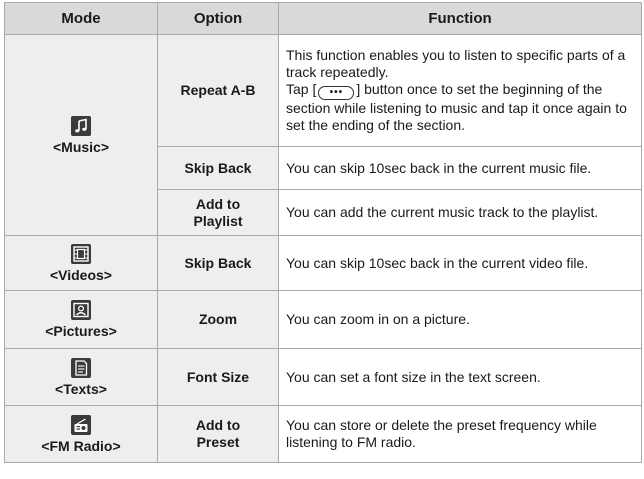 This screenshot has width=644, height=479. What do you see at coordinates (218, 377) in the screenshot?
I see `option-font-size: Font Size` at bounding box center [218, 377].